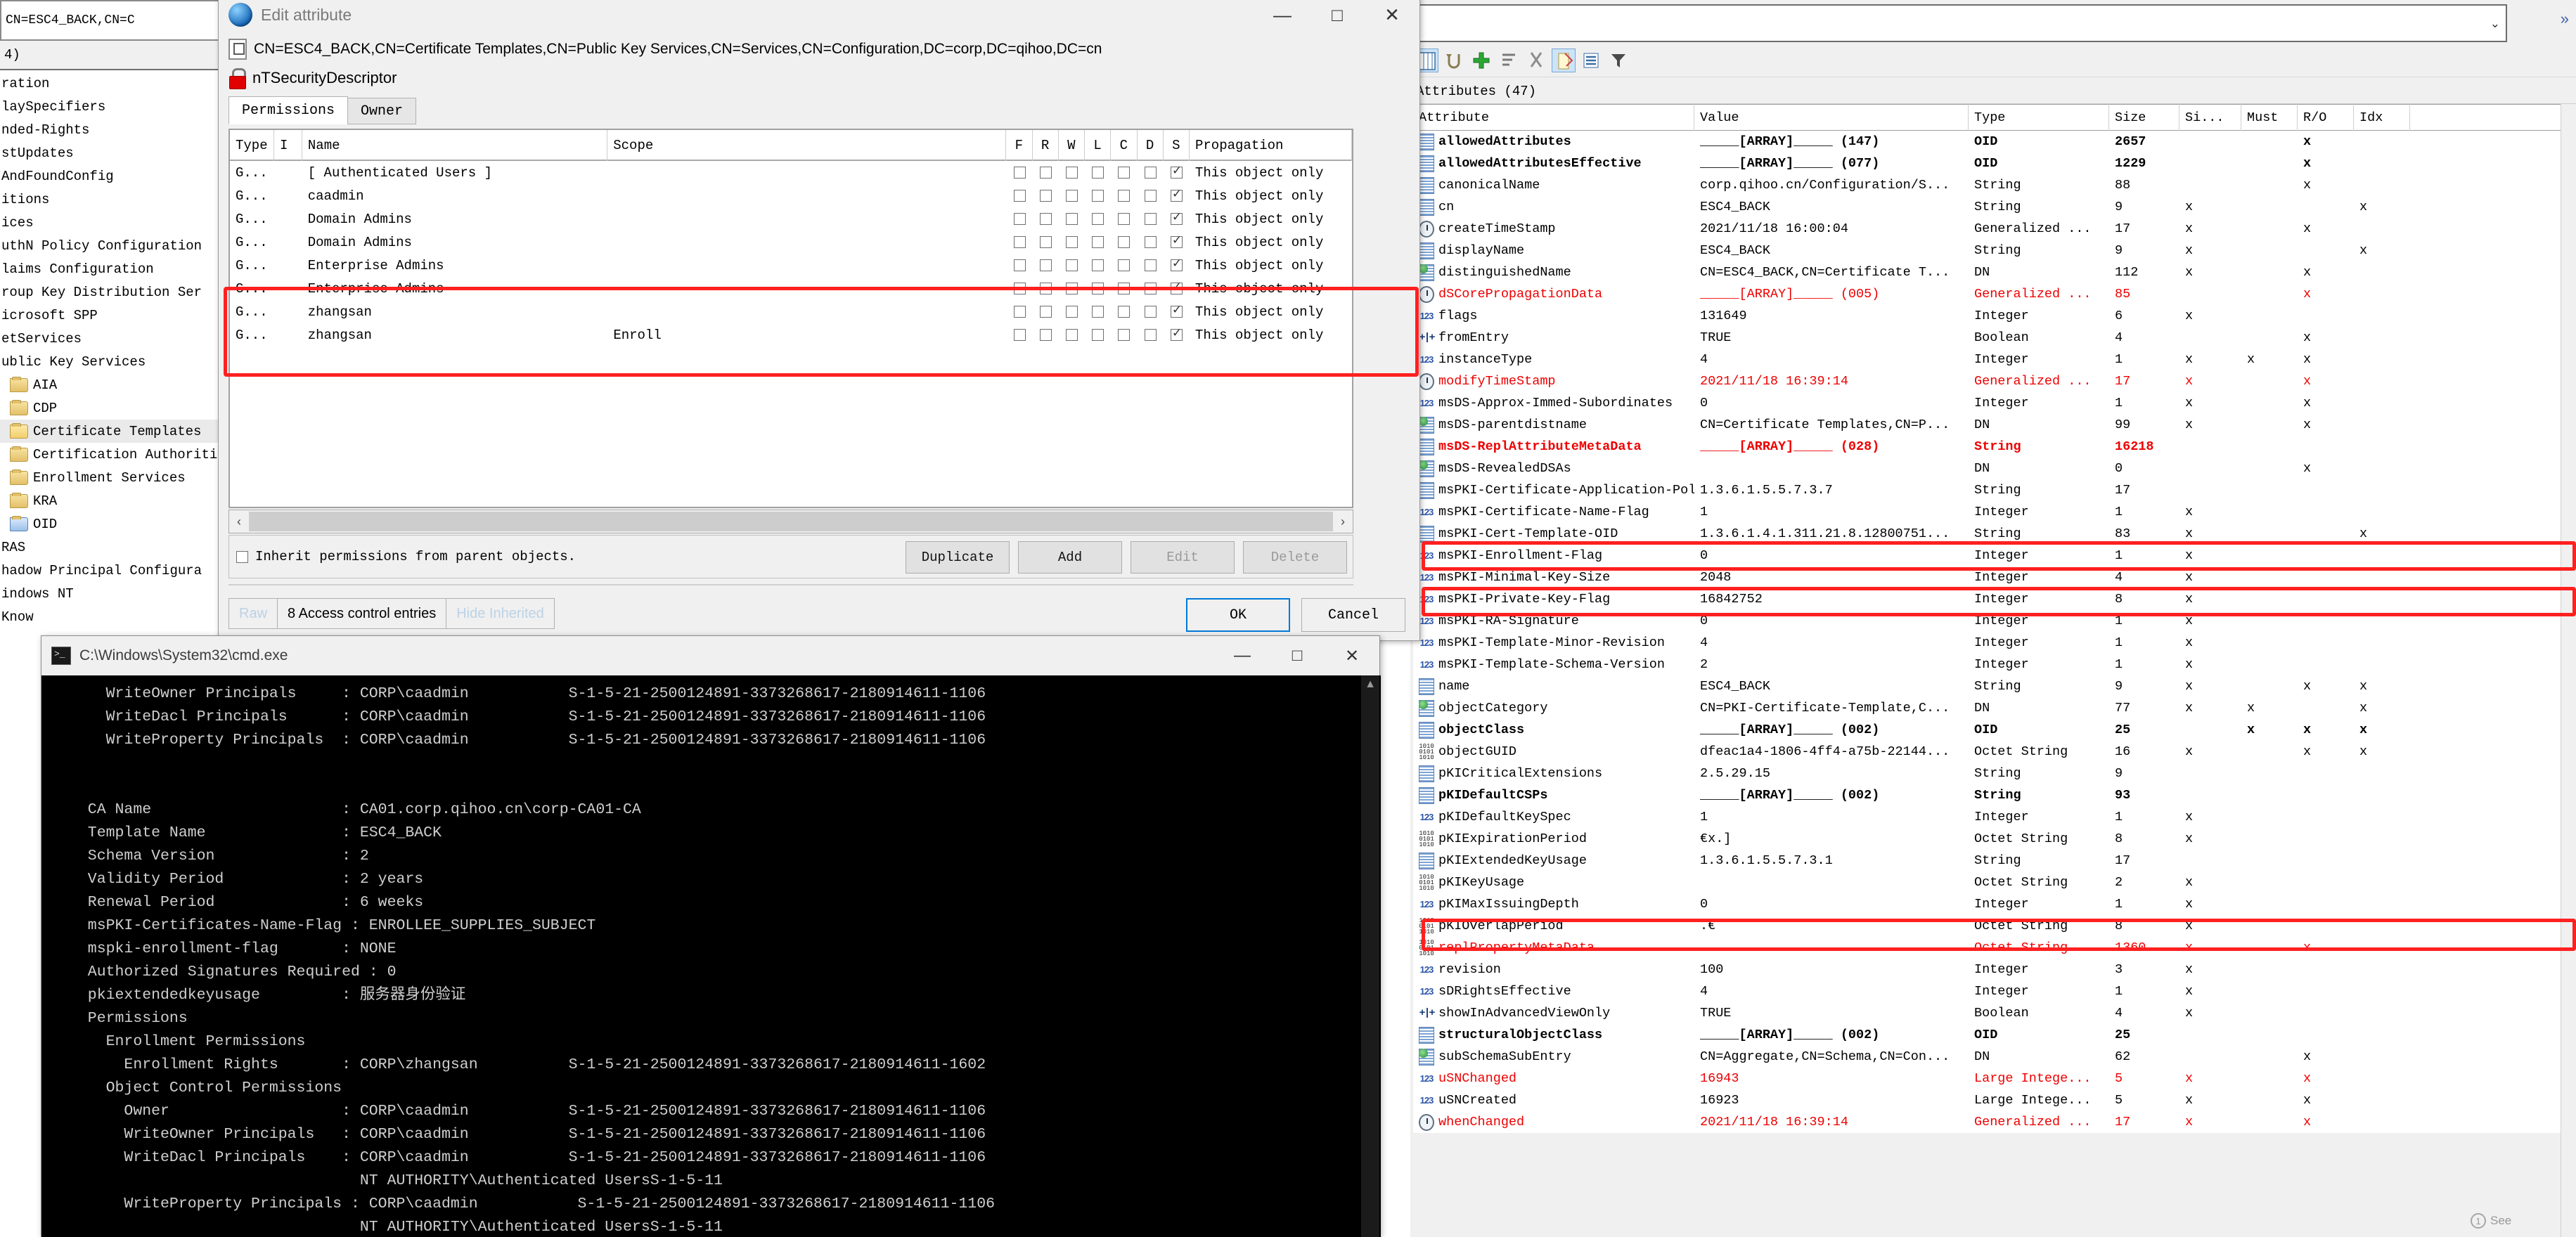  What do you see at coordinates (1098, 145) in the screenshot?
I see `perm-col-l: L` at bounding box center [1098, 145].